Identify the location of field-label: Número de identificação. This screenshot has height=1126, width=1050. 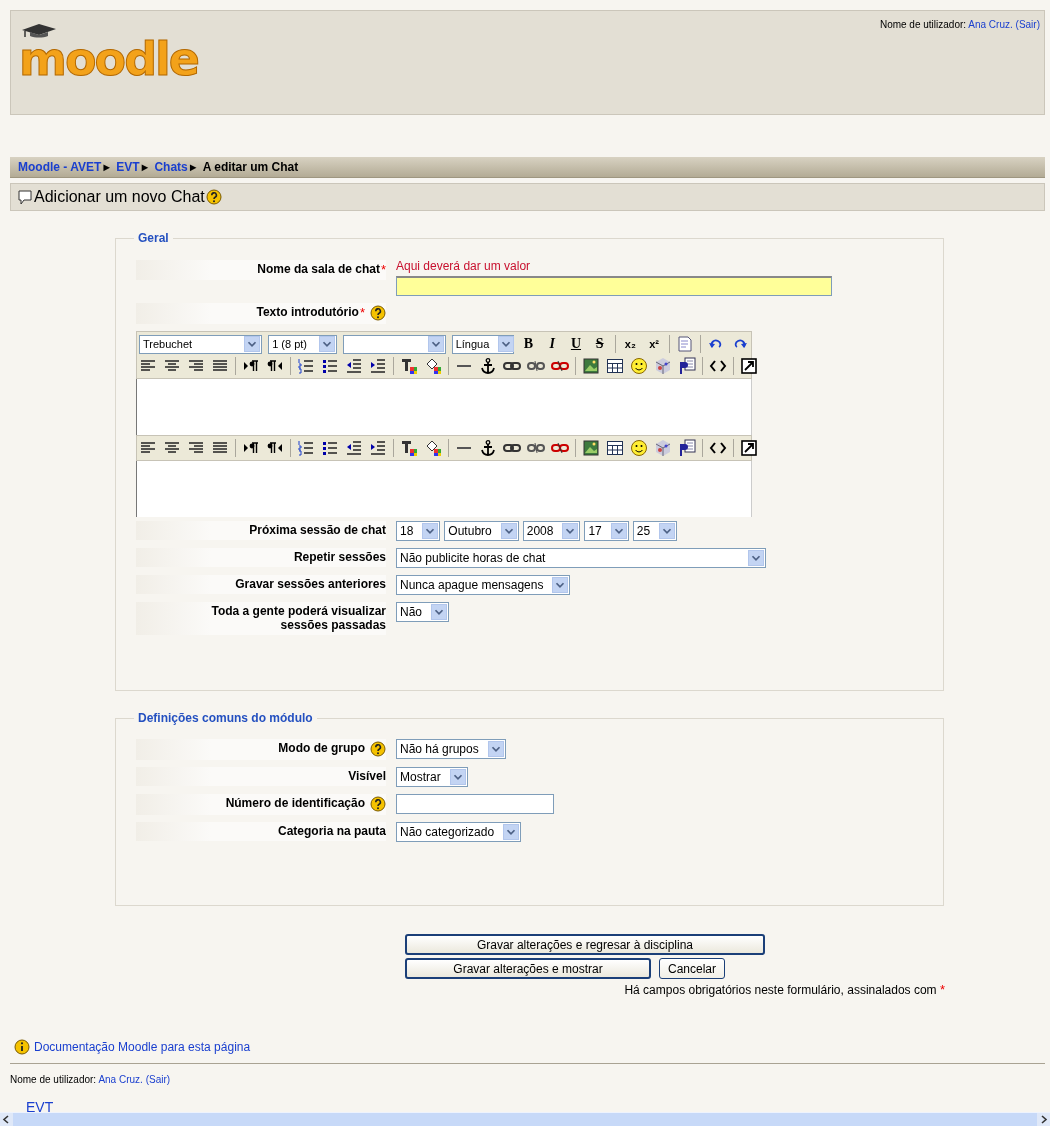
(295, 803).